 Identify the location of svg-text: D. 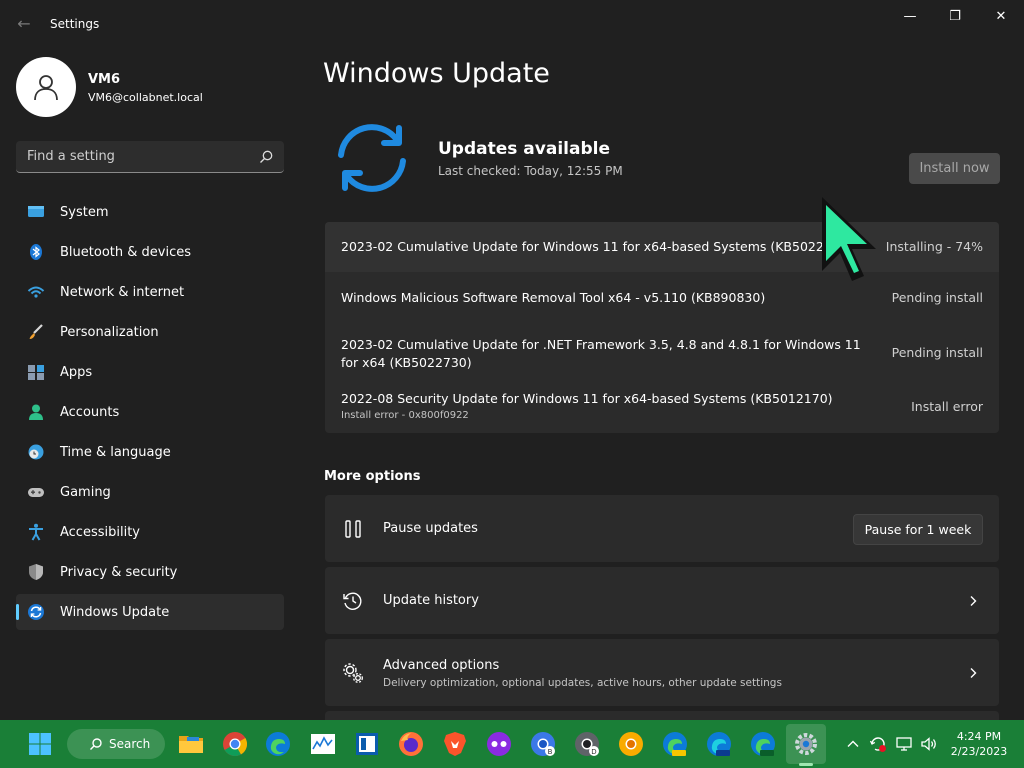
(593, 752).